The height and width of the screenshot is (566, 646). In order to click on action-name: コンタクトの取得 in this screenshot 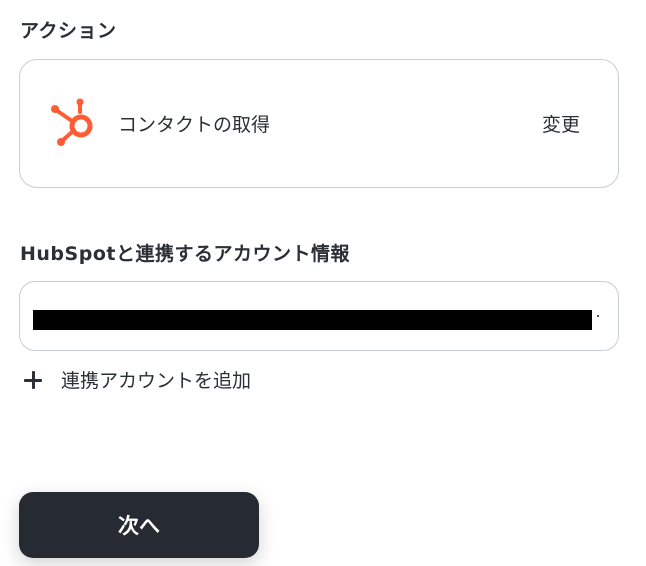, I will do `click(194, 125)`.